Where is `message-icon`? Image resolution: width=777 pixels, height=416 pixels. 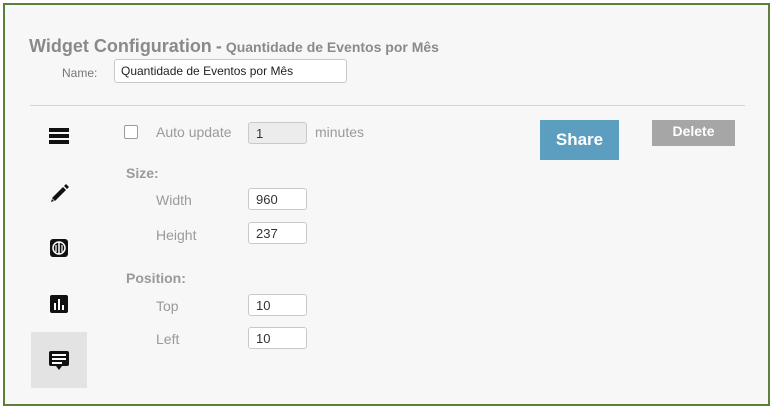 message-icon is located at coordinates (59, 360).